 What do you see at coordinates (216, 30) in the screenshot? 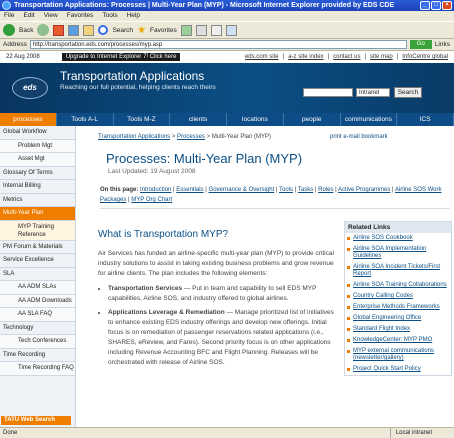
I see `print-icon` at bounding box center [216, 30].